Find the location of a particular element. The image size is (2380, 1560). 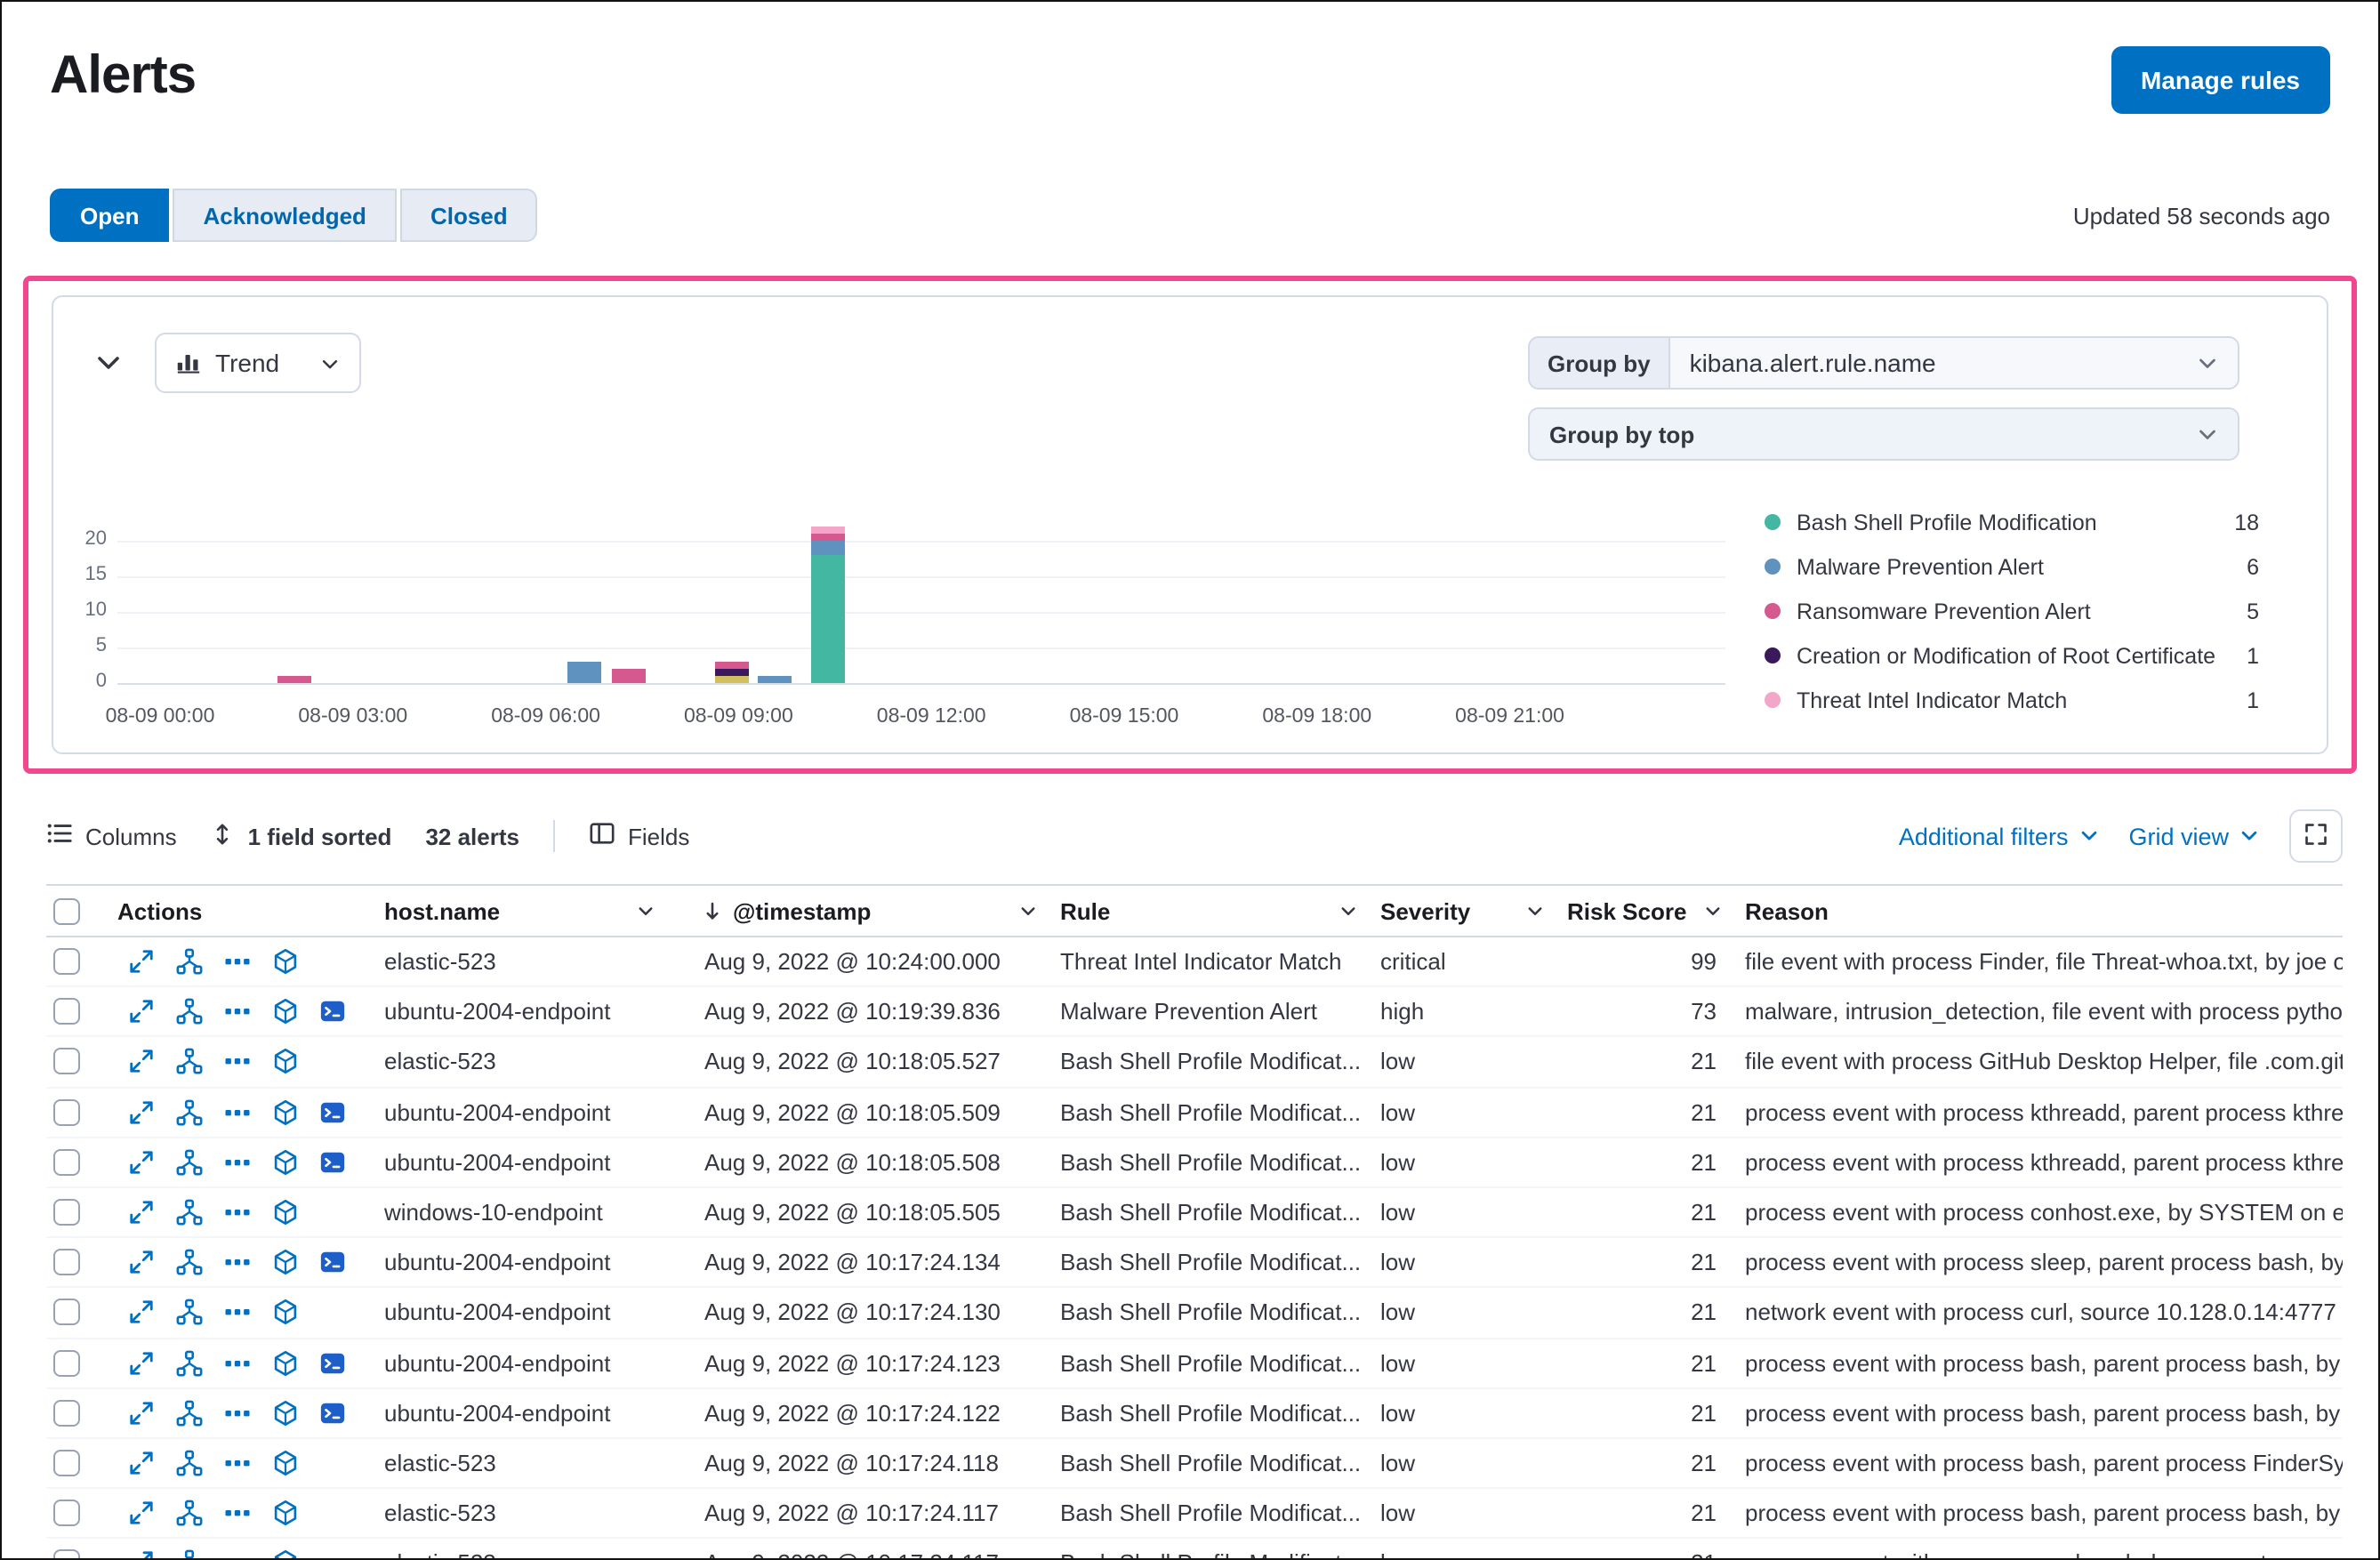

legend-item: Threat Intel Indicator Match 1 is located at coordinates (2012, 700).